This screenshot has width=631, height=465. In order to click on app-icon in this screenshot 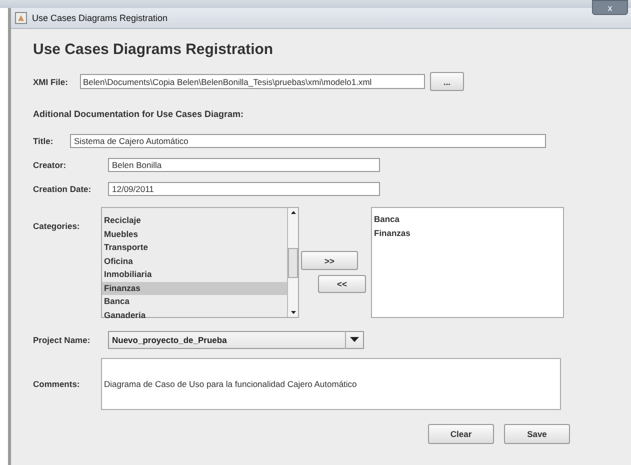, I will do `click(21, 18)`.